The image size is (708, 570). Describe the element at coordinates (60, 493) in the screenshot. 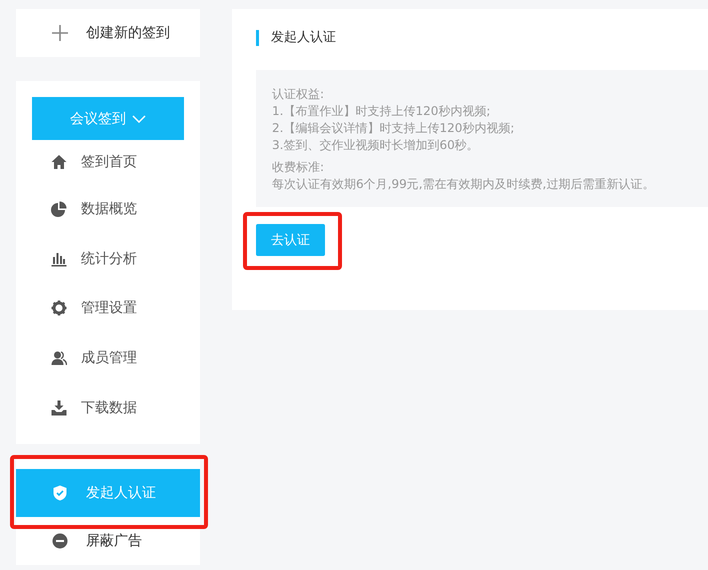

I see `shield-check-icon` at that location.